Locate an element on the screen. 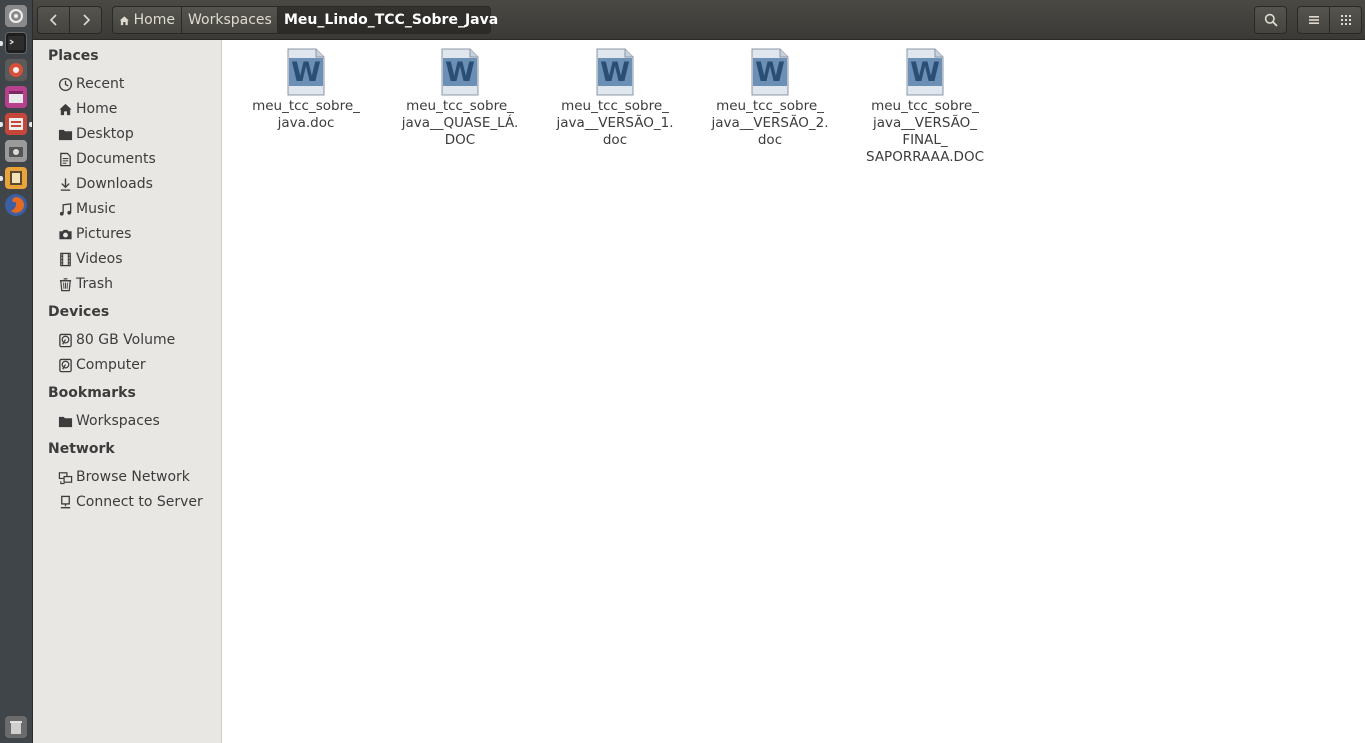 This screenshot has width=1365, height=743. breadcrumb-home: Home is located at coordinates (147, 20).